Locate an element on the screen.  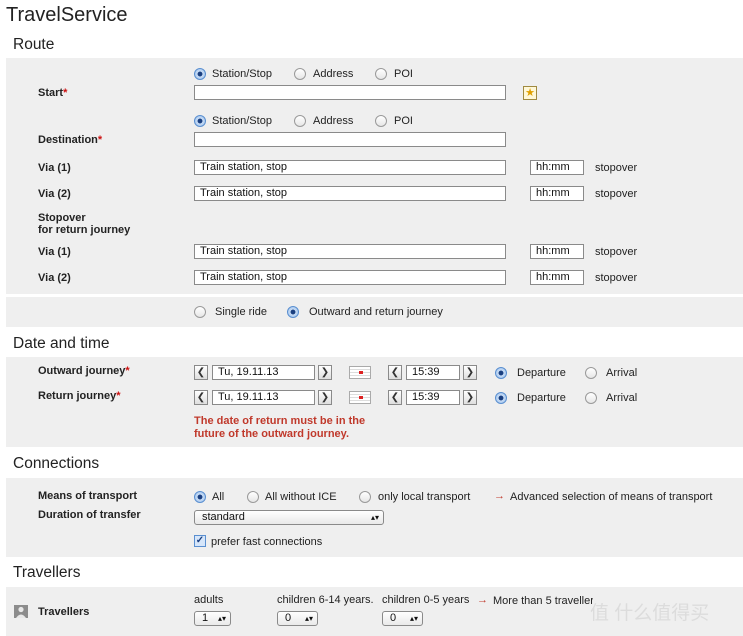
traveller-person-icon is located at coordinates (21, 611).